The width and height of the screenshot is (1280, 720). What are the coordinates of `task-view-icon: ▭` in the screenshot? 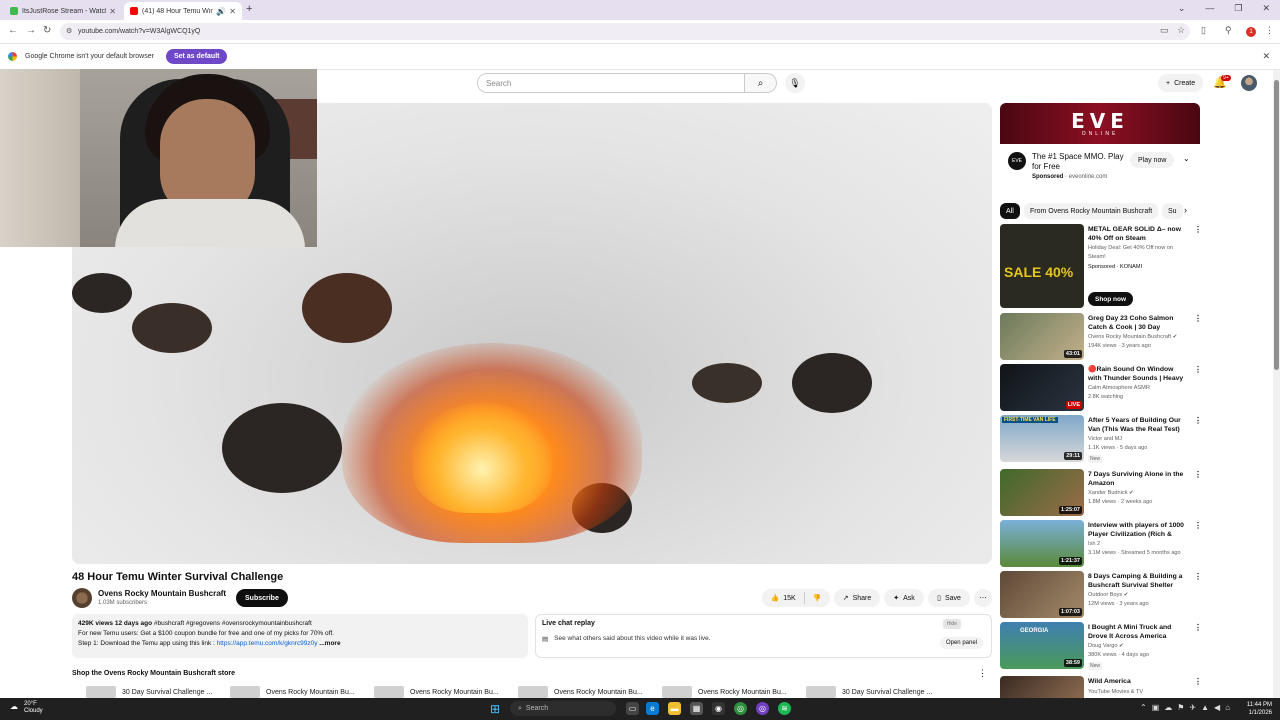 It's located at (632, 708).